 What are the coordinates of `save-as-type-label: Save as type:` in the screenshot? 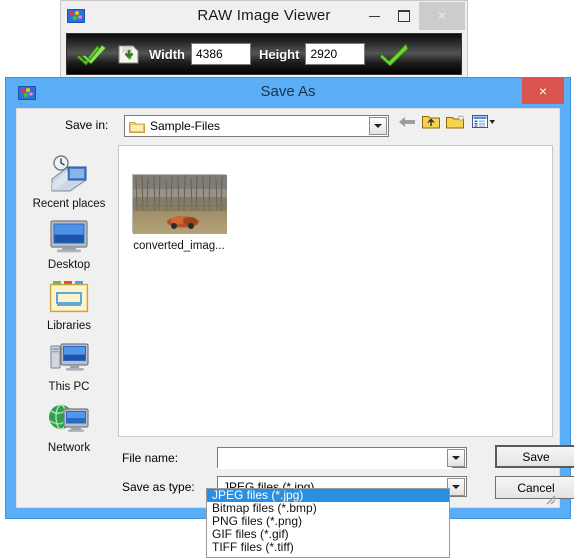 It's located at (158, 487).